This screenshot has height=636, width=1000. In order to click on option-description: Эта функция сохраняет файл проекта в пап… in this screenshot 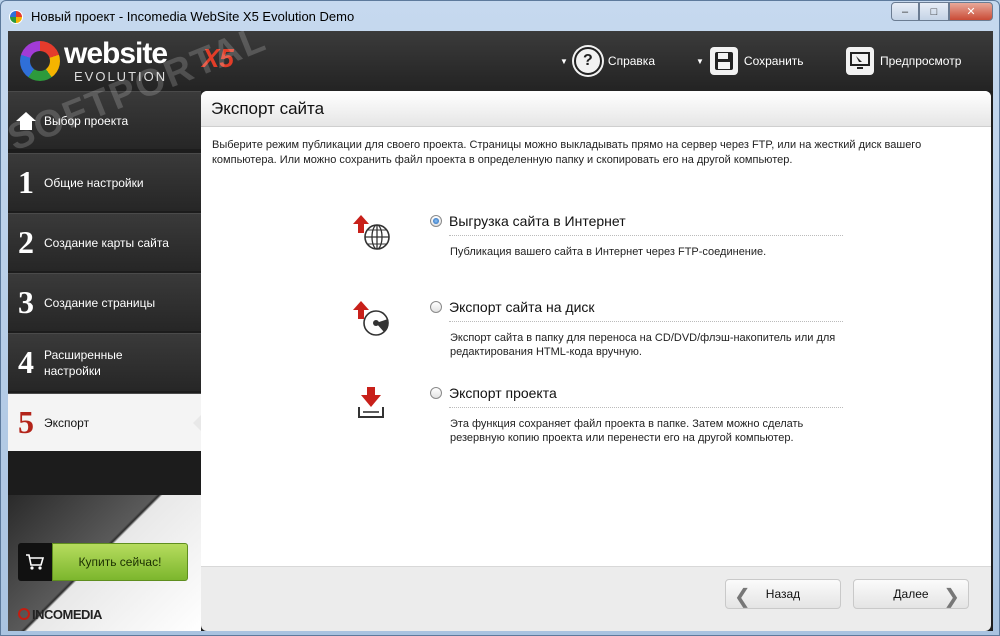, I will do `click(627, 431)`.